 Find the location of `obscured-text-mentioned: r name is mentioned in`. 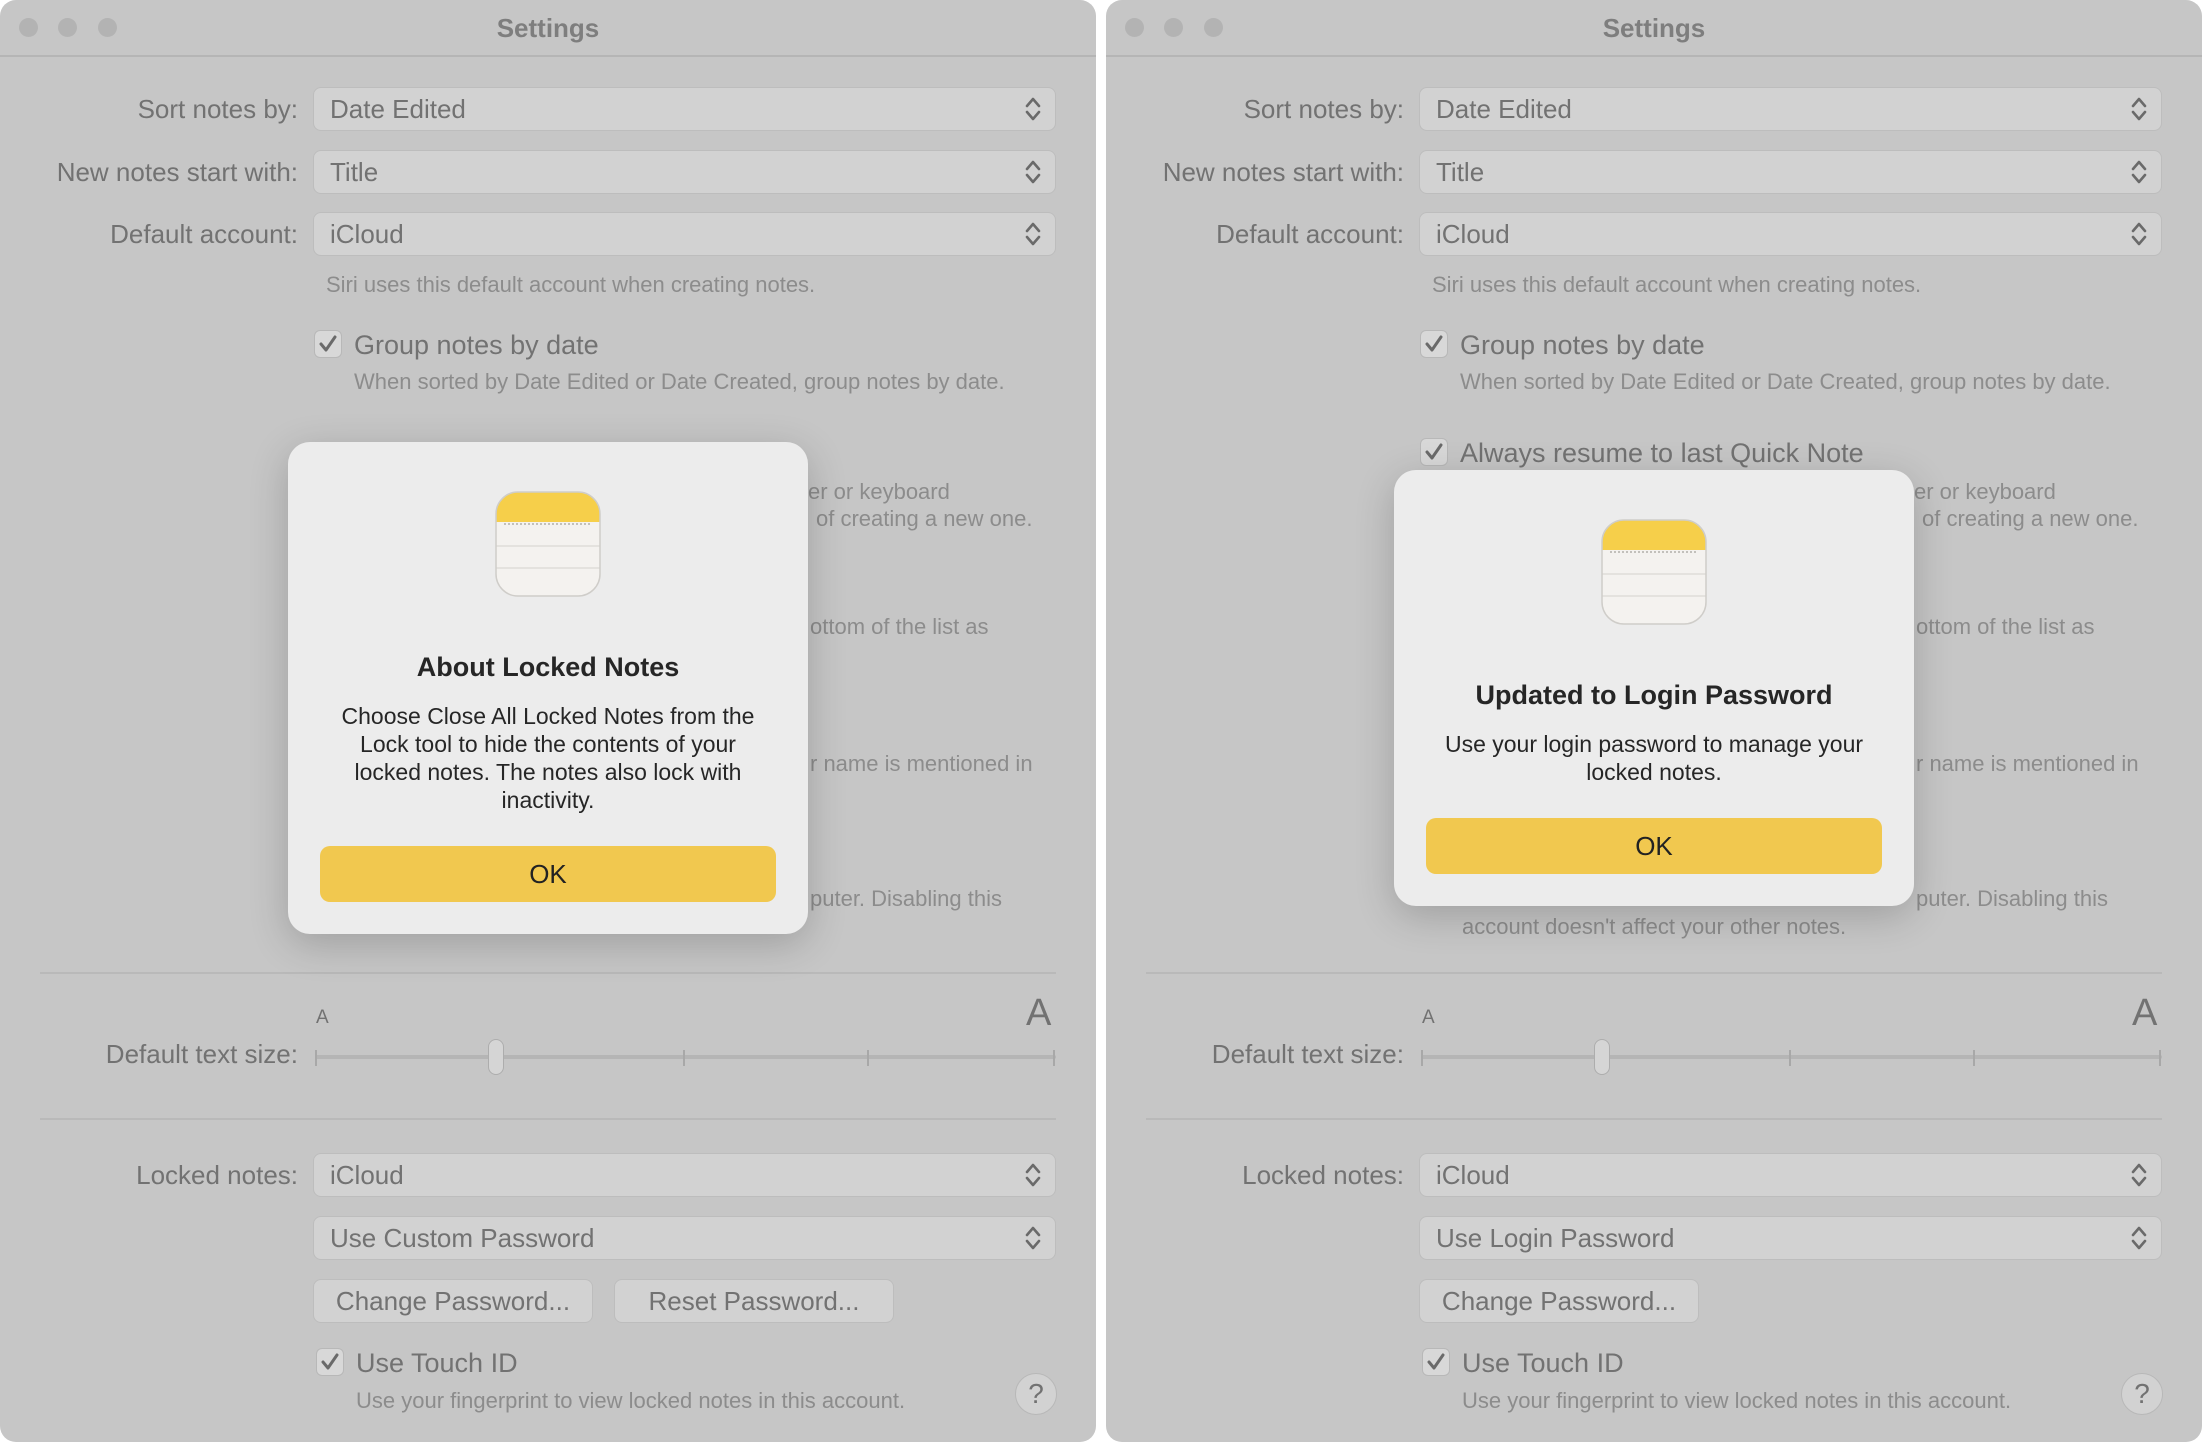

obscured-text-mentioned: r name is mentioned in is located at coordinates (2027, 763).